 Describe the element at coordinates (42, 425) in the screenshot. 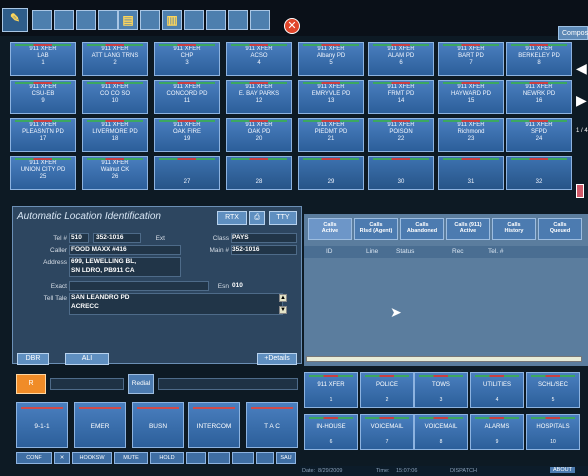

I see `line-button-0: 9-1-1` at that location.